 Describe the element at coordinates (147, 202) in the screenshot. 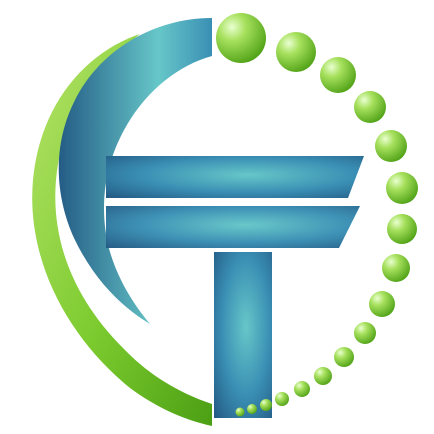

I see `c-opening-cutout-shape` at that location.